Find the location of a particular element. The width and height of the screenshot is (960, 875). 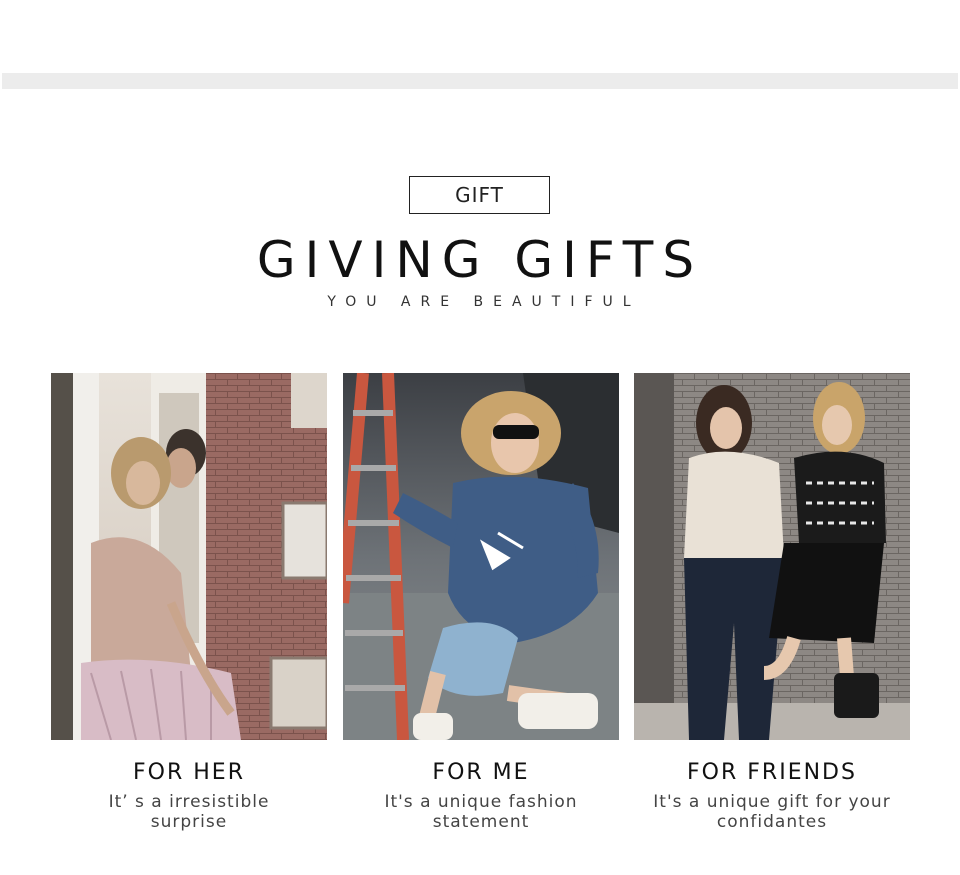

card-description: It's a unique gift for your confidantes is located at coordinates (772, 812).